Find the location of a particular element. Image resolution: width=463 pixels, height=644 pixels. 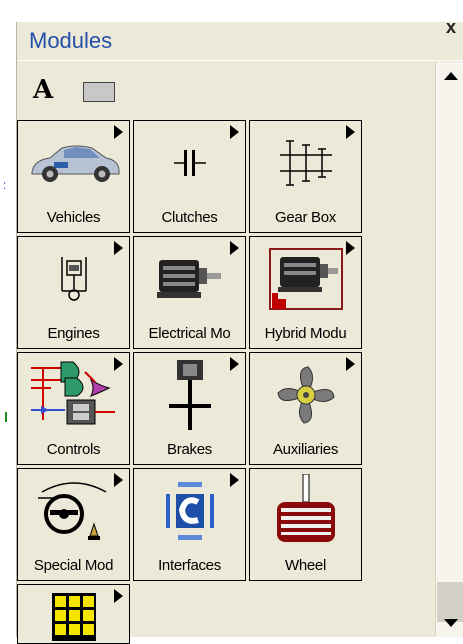

yellow-grid-icon is located at coordinates (73, 617).